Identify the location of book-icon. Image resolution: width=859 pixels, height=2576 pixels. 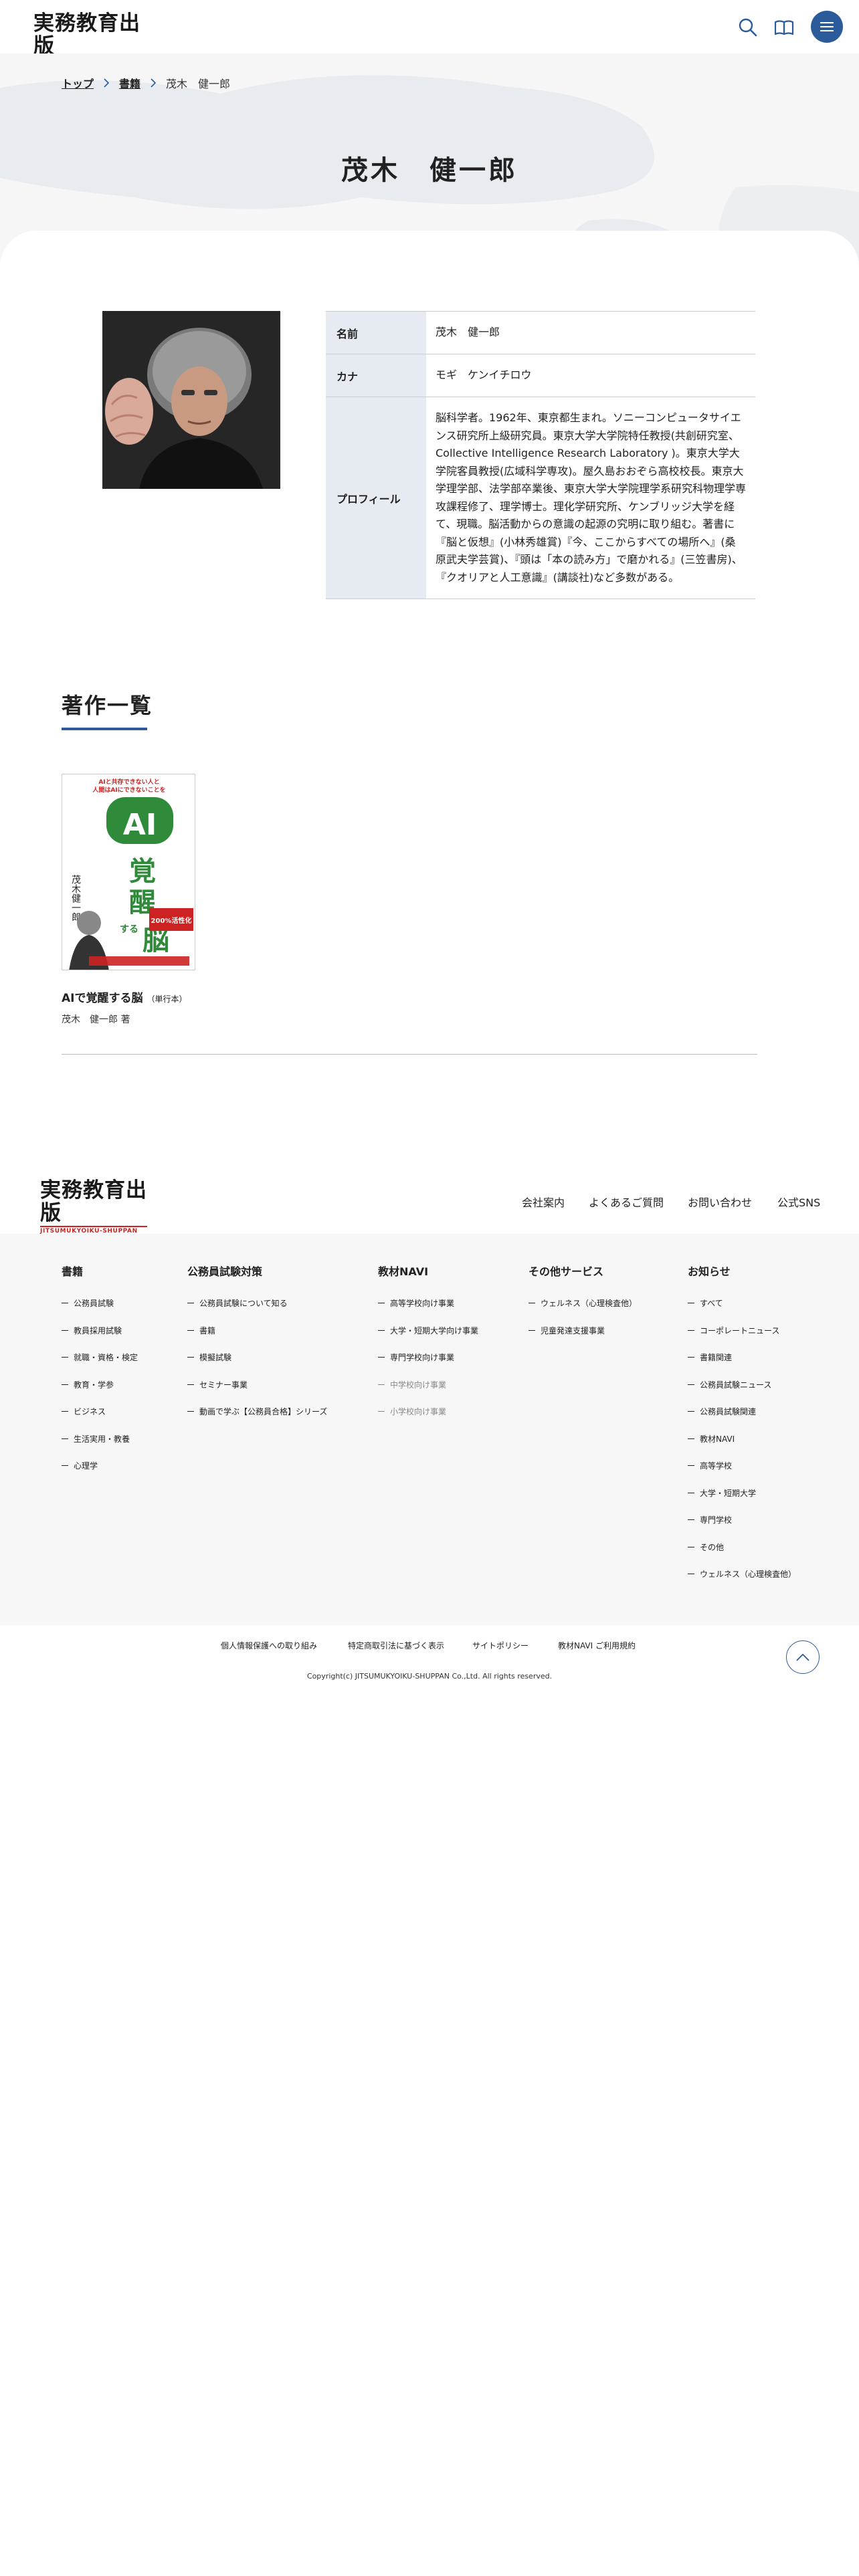
(784, 27).